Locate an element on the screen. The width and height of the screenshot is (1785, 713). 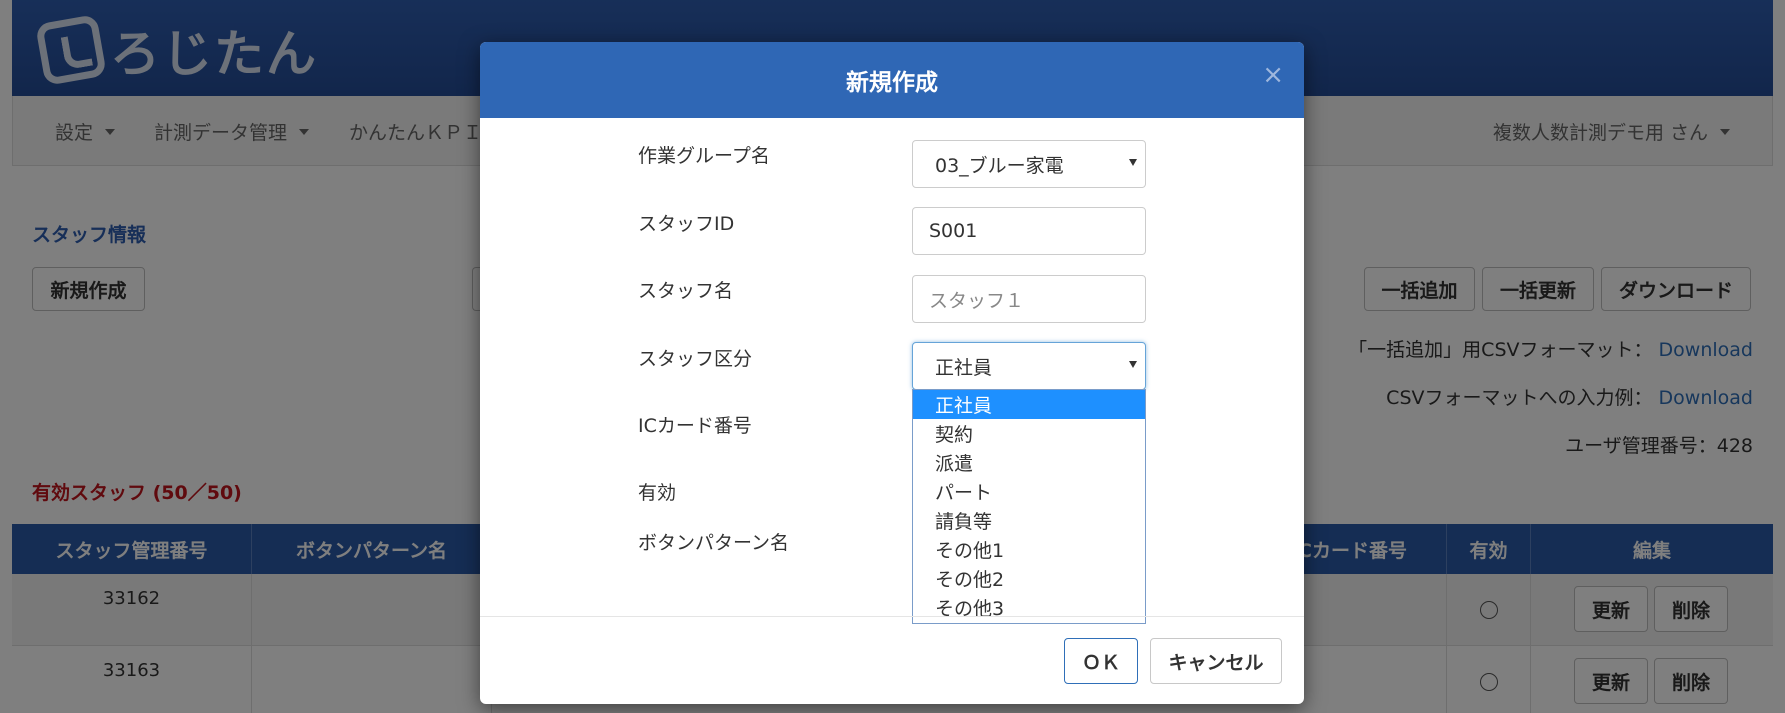
staff-name-input: スタッフ１ is located at coordinates (1029, 299).